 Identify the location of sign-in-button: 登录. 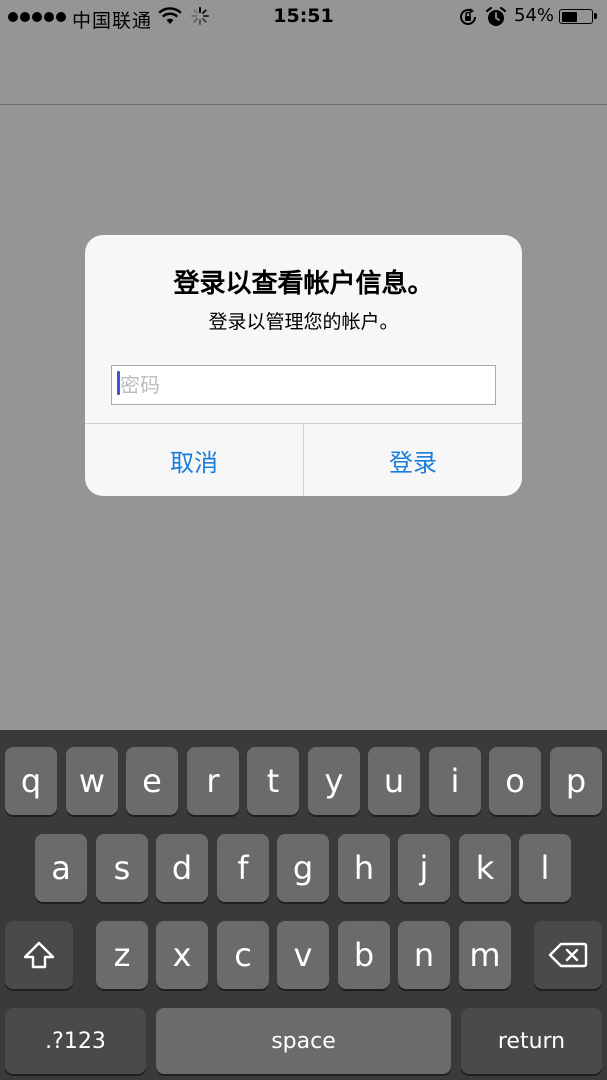
(413, 460).